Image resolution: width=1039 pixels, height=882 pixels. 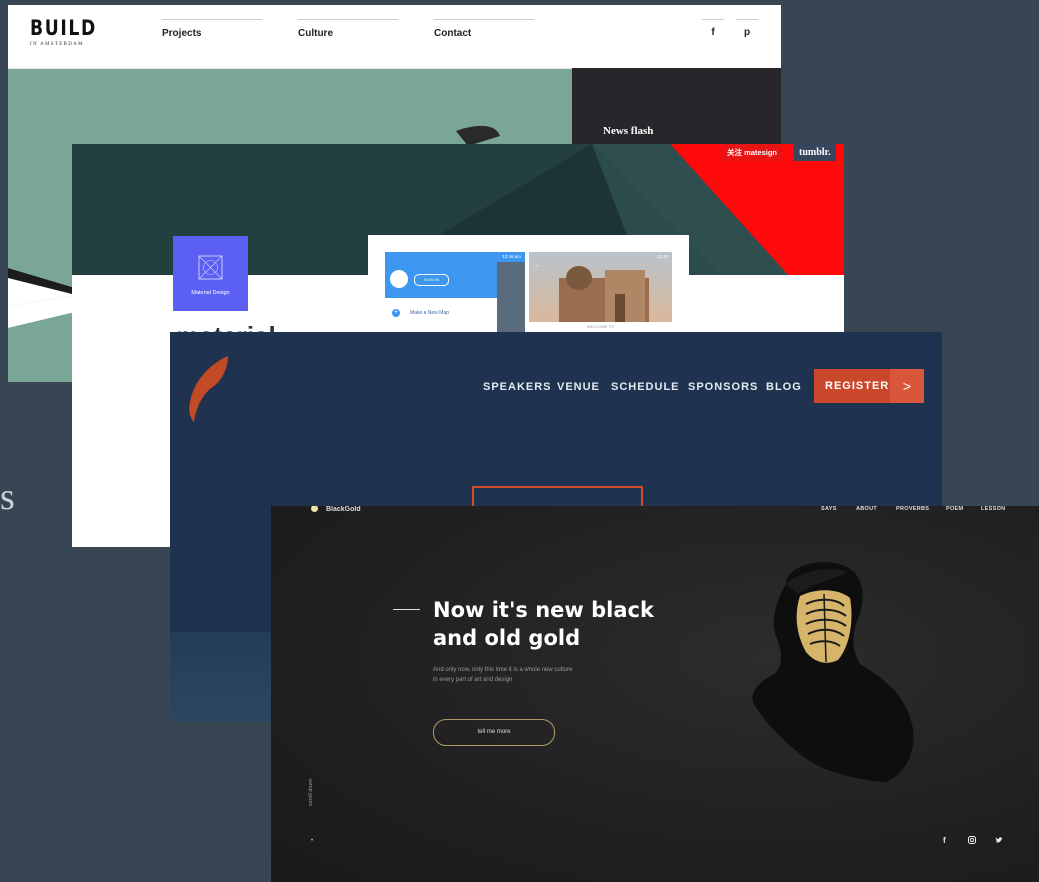 I want to click on nav-poem: POEM, so click(x=954, y=509).